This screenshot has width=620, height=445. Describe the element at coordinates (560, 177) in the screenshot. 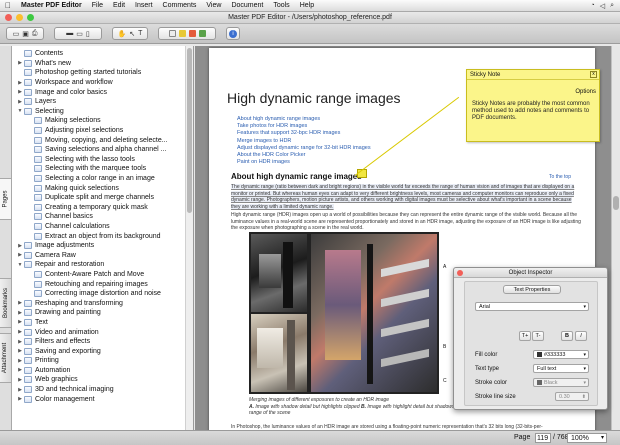

I see `to-top-link: To the top` at that location.